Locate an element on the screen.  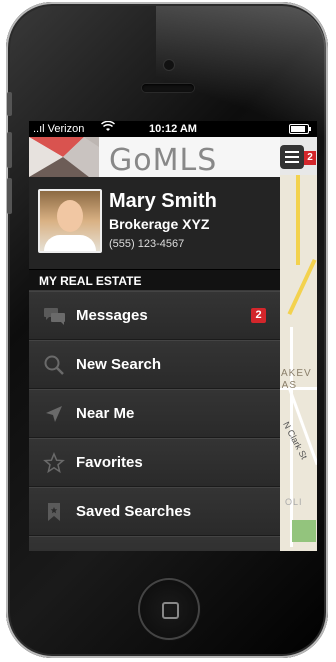
mute-switch is located at coordinates (9, 104).